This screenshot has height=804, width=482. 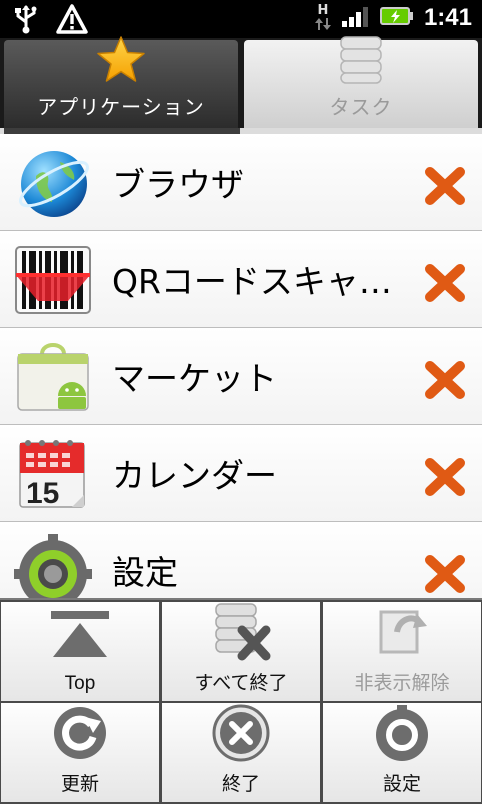 I want to click on menu-label: Top, so click(x=80, y=683).